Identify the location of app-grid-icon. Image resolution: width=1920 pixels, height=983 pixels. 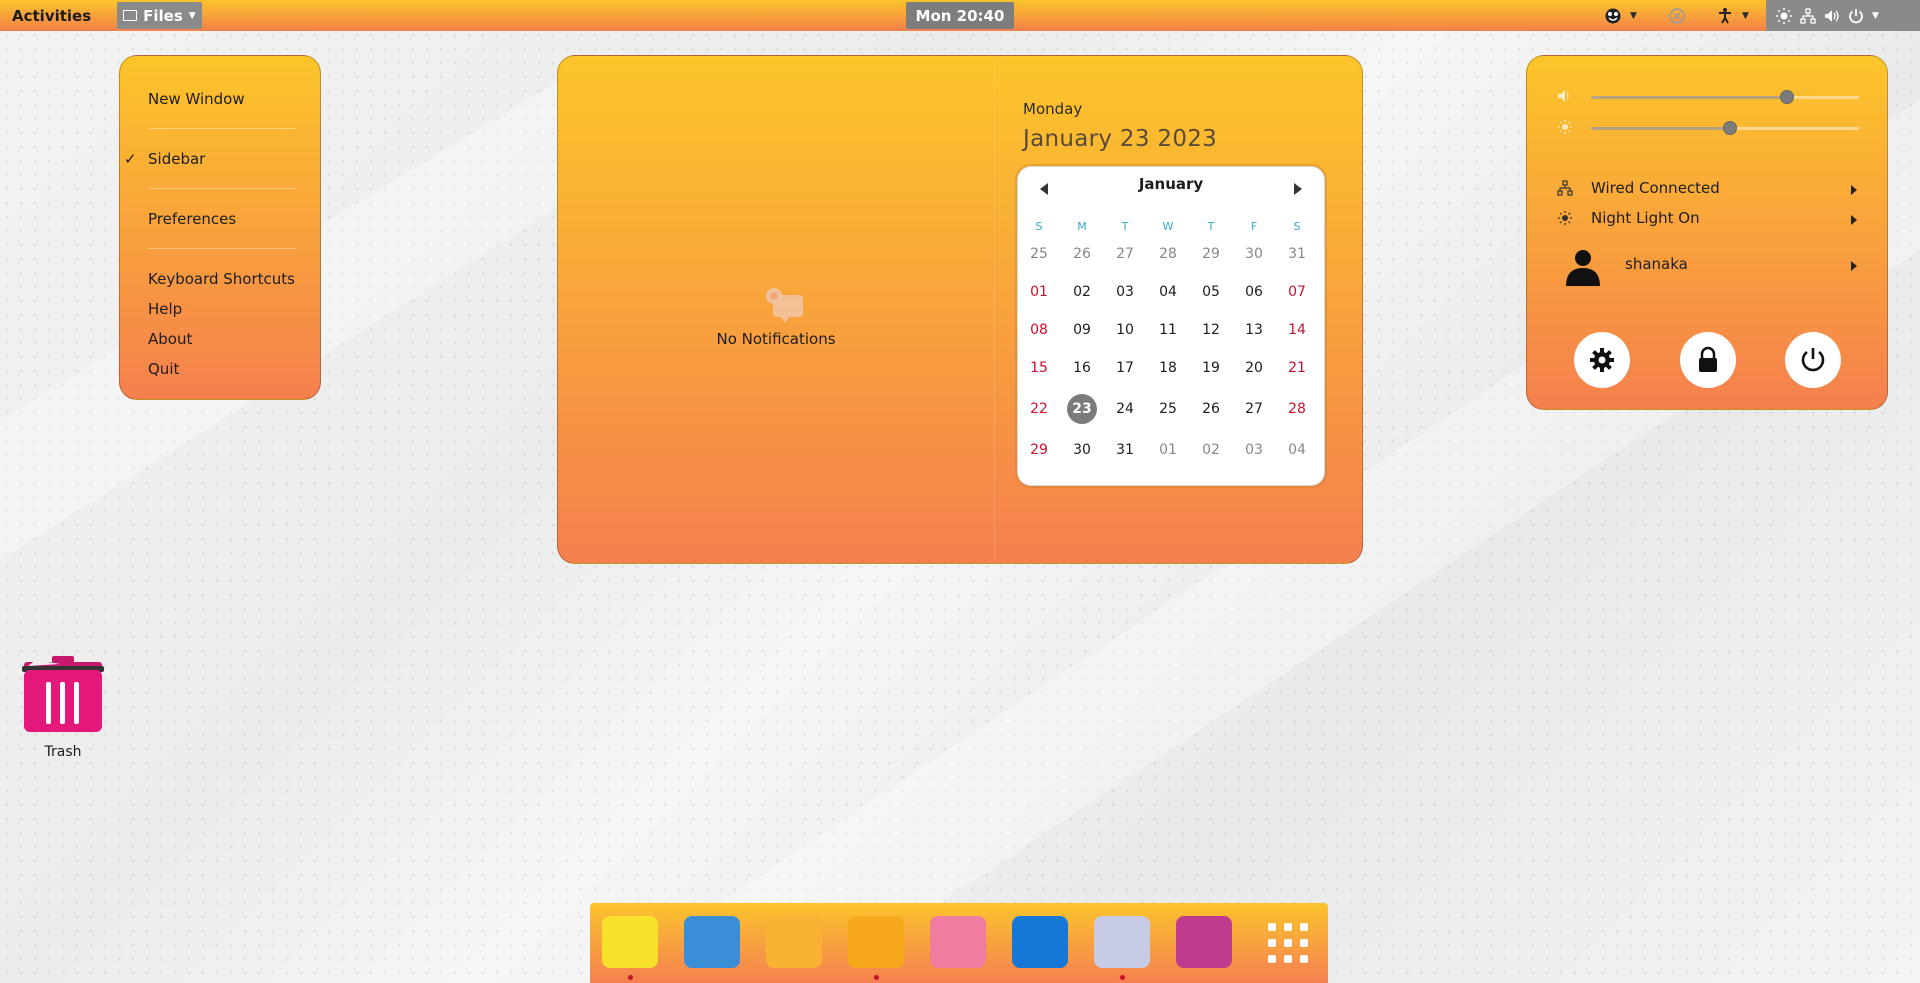
(1290, 943).